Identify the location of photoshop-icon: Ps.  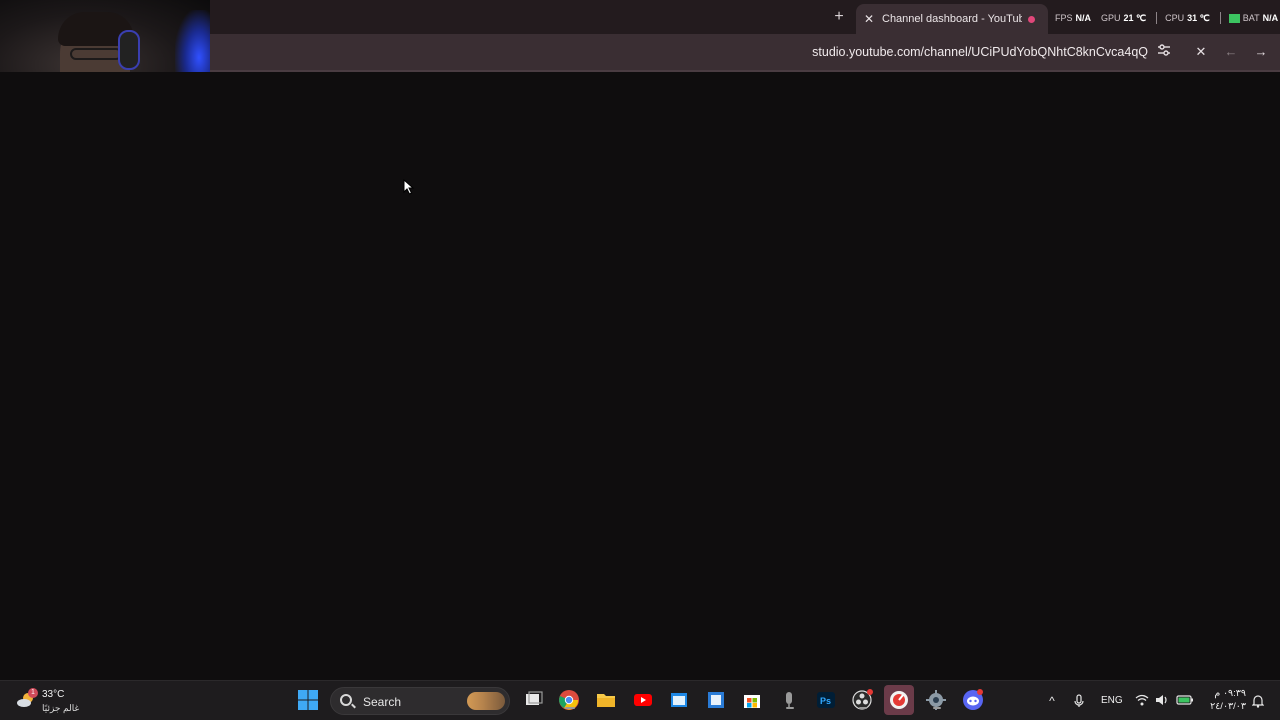
(826, 700).